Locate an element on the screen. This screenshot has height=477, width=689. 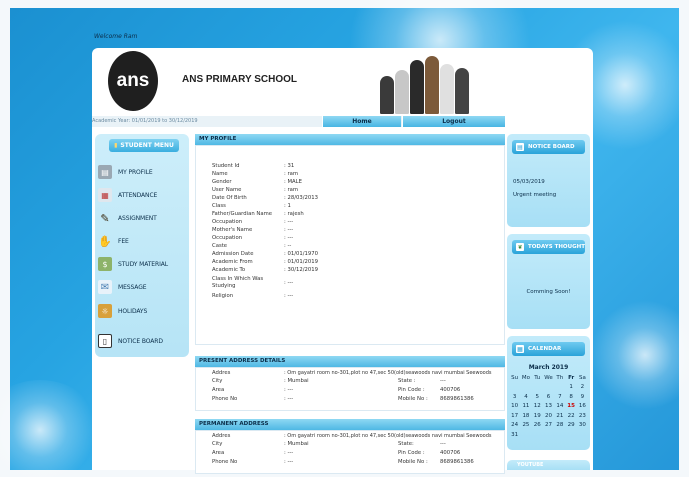
mobile-label: Mobile No : is located at coordinates (413, 462).